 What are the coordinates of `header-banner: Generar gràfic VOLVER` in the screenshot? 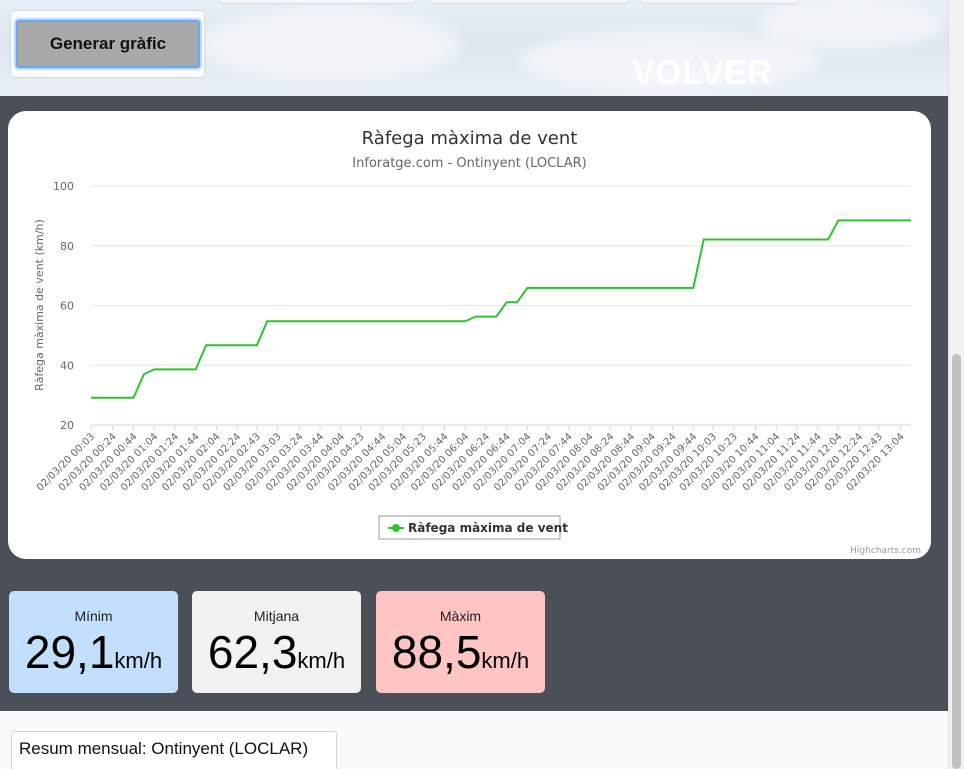 It's located at (474, 48).